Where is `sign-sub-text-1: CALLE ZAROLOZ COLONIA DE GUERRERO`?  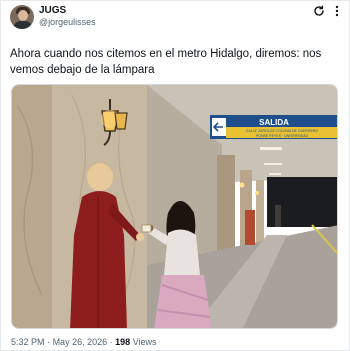 sign-sub-text-1: CALLE ZAROLOZ COLONIA DE GUERRERO is located at coordinates (282, 131).